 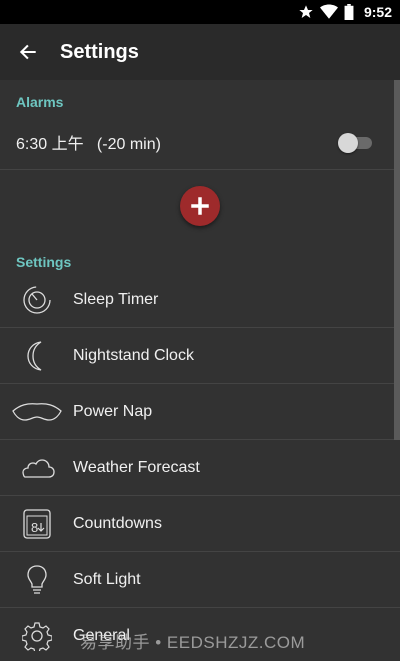 I want to click on app-bar: Settings, so click(x=200, y=52).